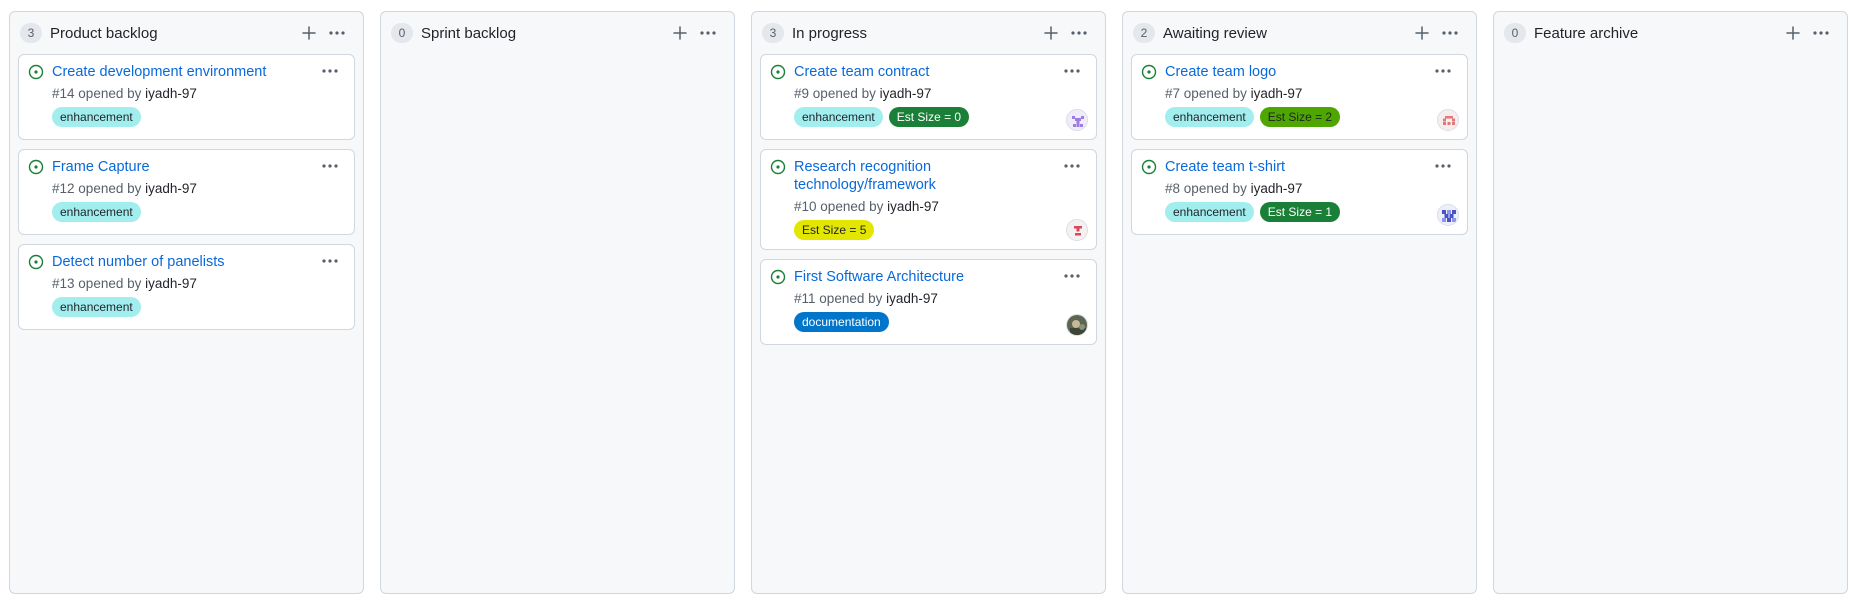 The height and width of the screenshot is (601, 1852). What do you see at coordinates (1311, 167) in the screenshot?
I see `issue-title-link: Create team t-shirt` at bounding box center [1311, 167].